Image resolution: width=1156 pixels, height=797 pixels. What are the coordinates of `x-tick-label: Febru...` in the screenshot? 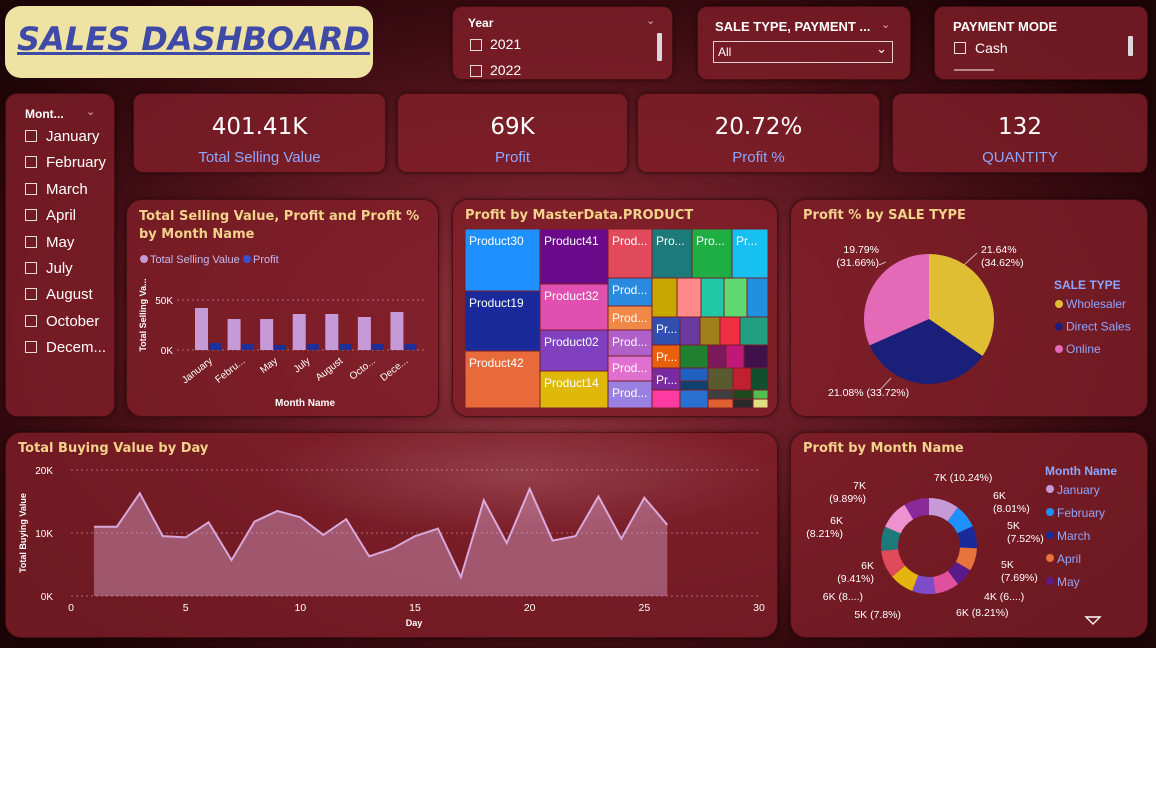 It's located at (230, 371).